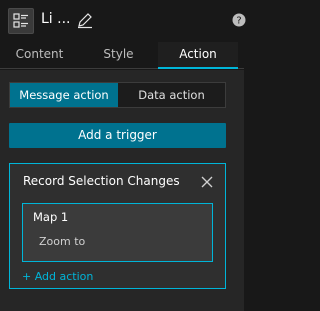 The height and width of the screenshot is (311, 320). Describe the element at coordinates (123, 21) in the screenshot. I see `widget-header: Li ... ?` at that location.